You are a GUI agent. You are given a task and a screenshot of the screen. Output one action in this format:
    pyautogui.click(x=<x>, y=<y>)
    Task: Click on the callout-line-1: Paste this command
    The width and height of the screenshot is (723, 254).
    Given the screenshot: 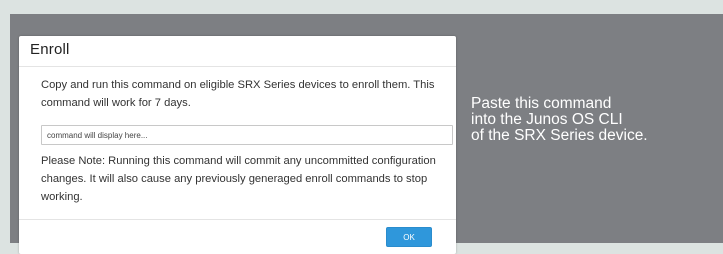 What is the action you would take?
    pyautogui.click(x=541, y=103)
    